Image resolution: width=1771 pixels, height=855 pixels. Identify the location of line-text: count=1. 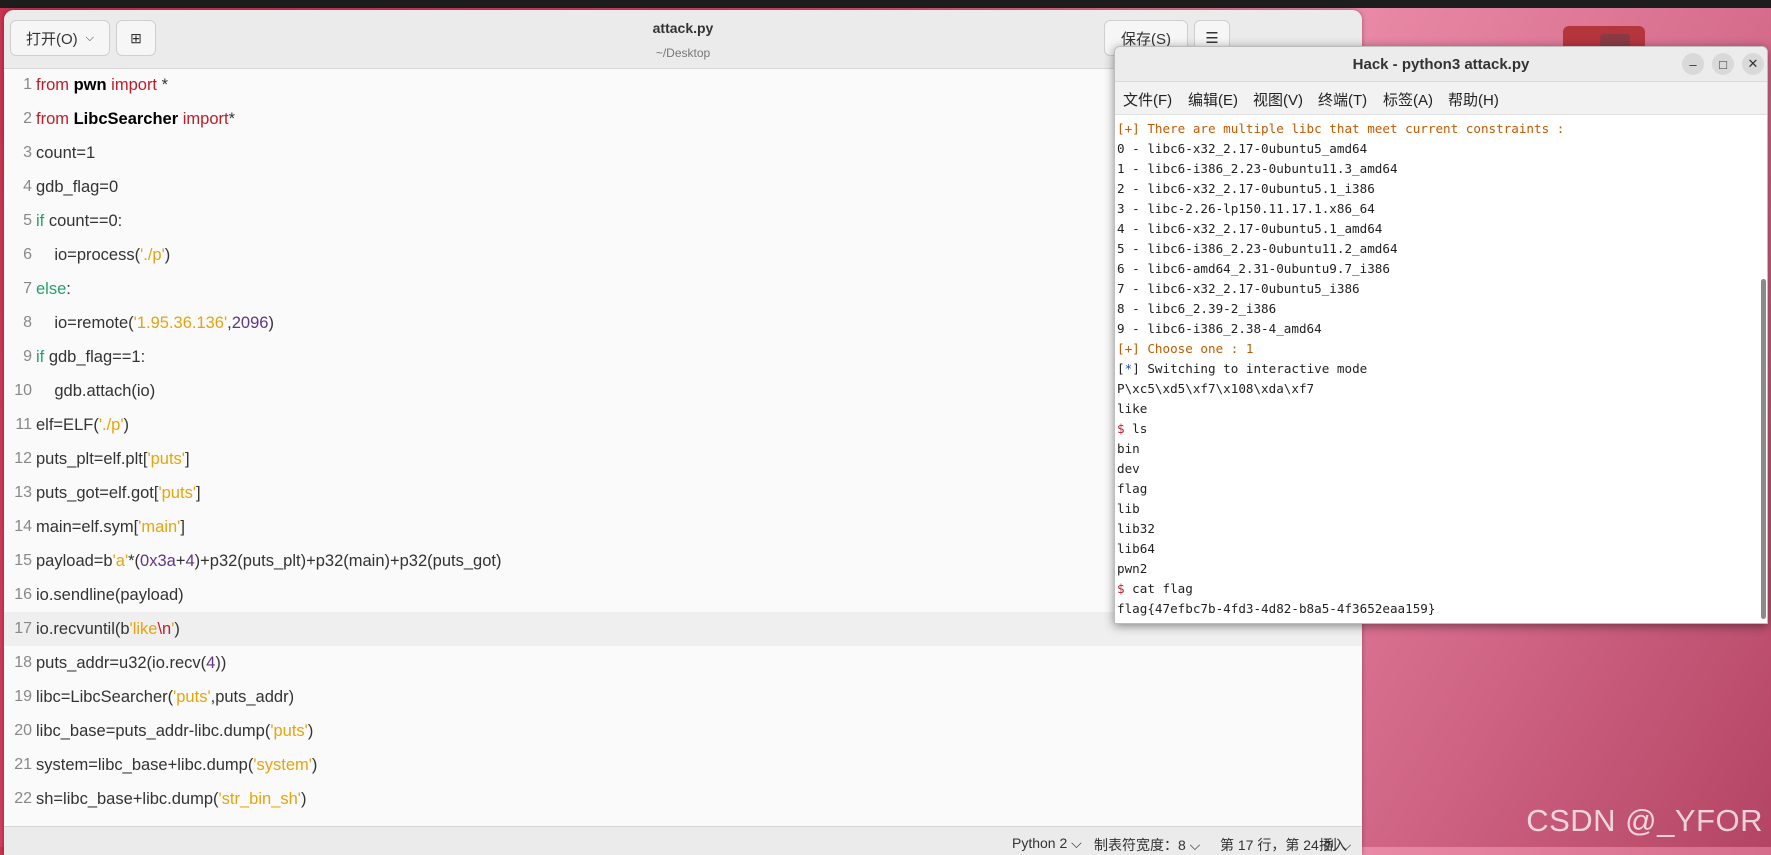
(65, 153).